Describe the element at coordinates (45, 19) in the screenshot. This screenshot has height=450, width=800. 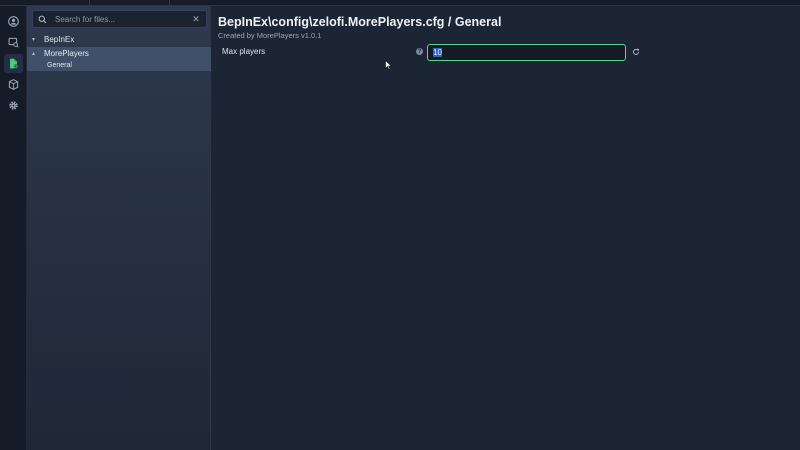
I see `search-icon` at that location.